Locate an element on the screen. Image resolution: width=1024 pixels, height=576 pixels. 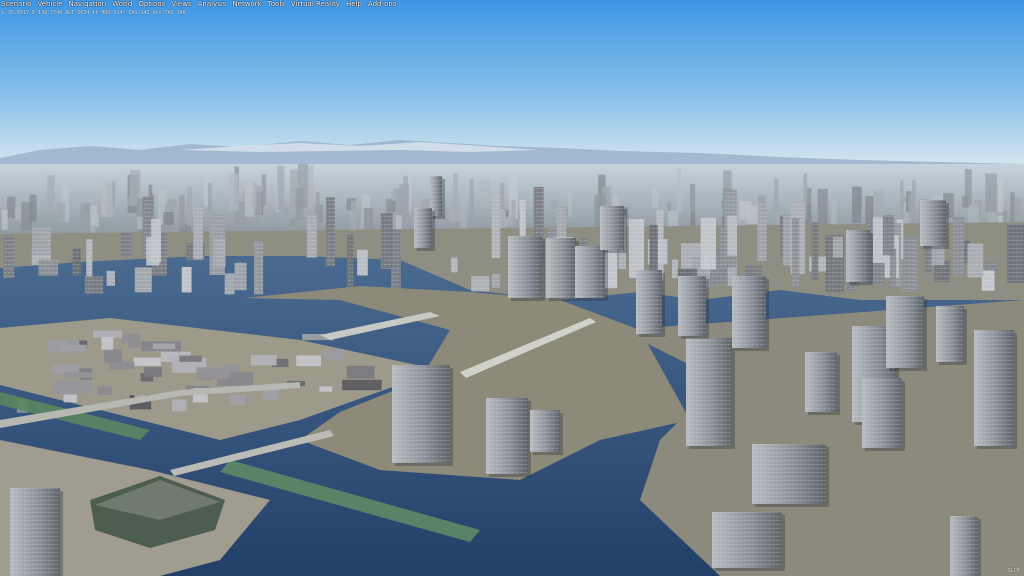
menu-navigation: Navigation is located at coordinates (88, 4).